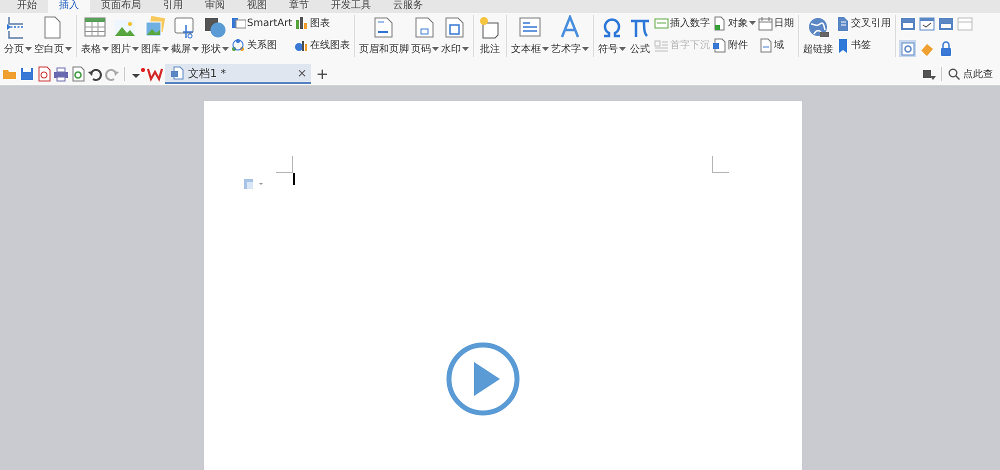  I want to click on ribbon-command: 超链接, so click(818, 35).